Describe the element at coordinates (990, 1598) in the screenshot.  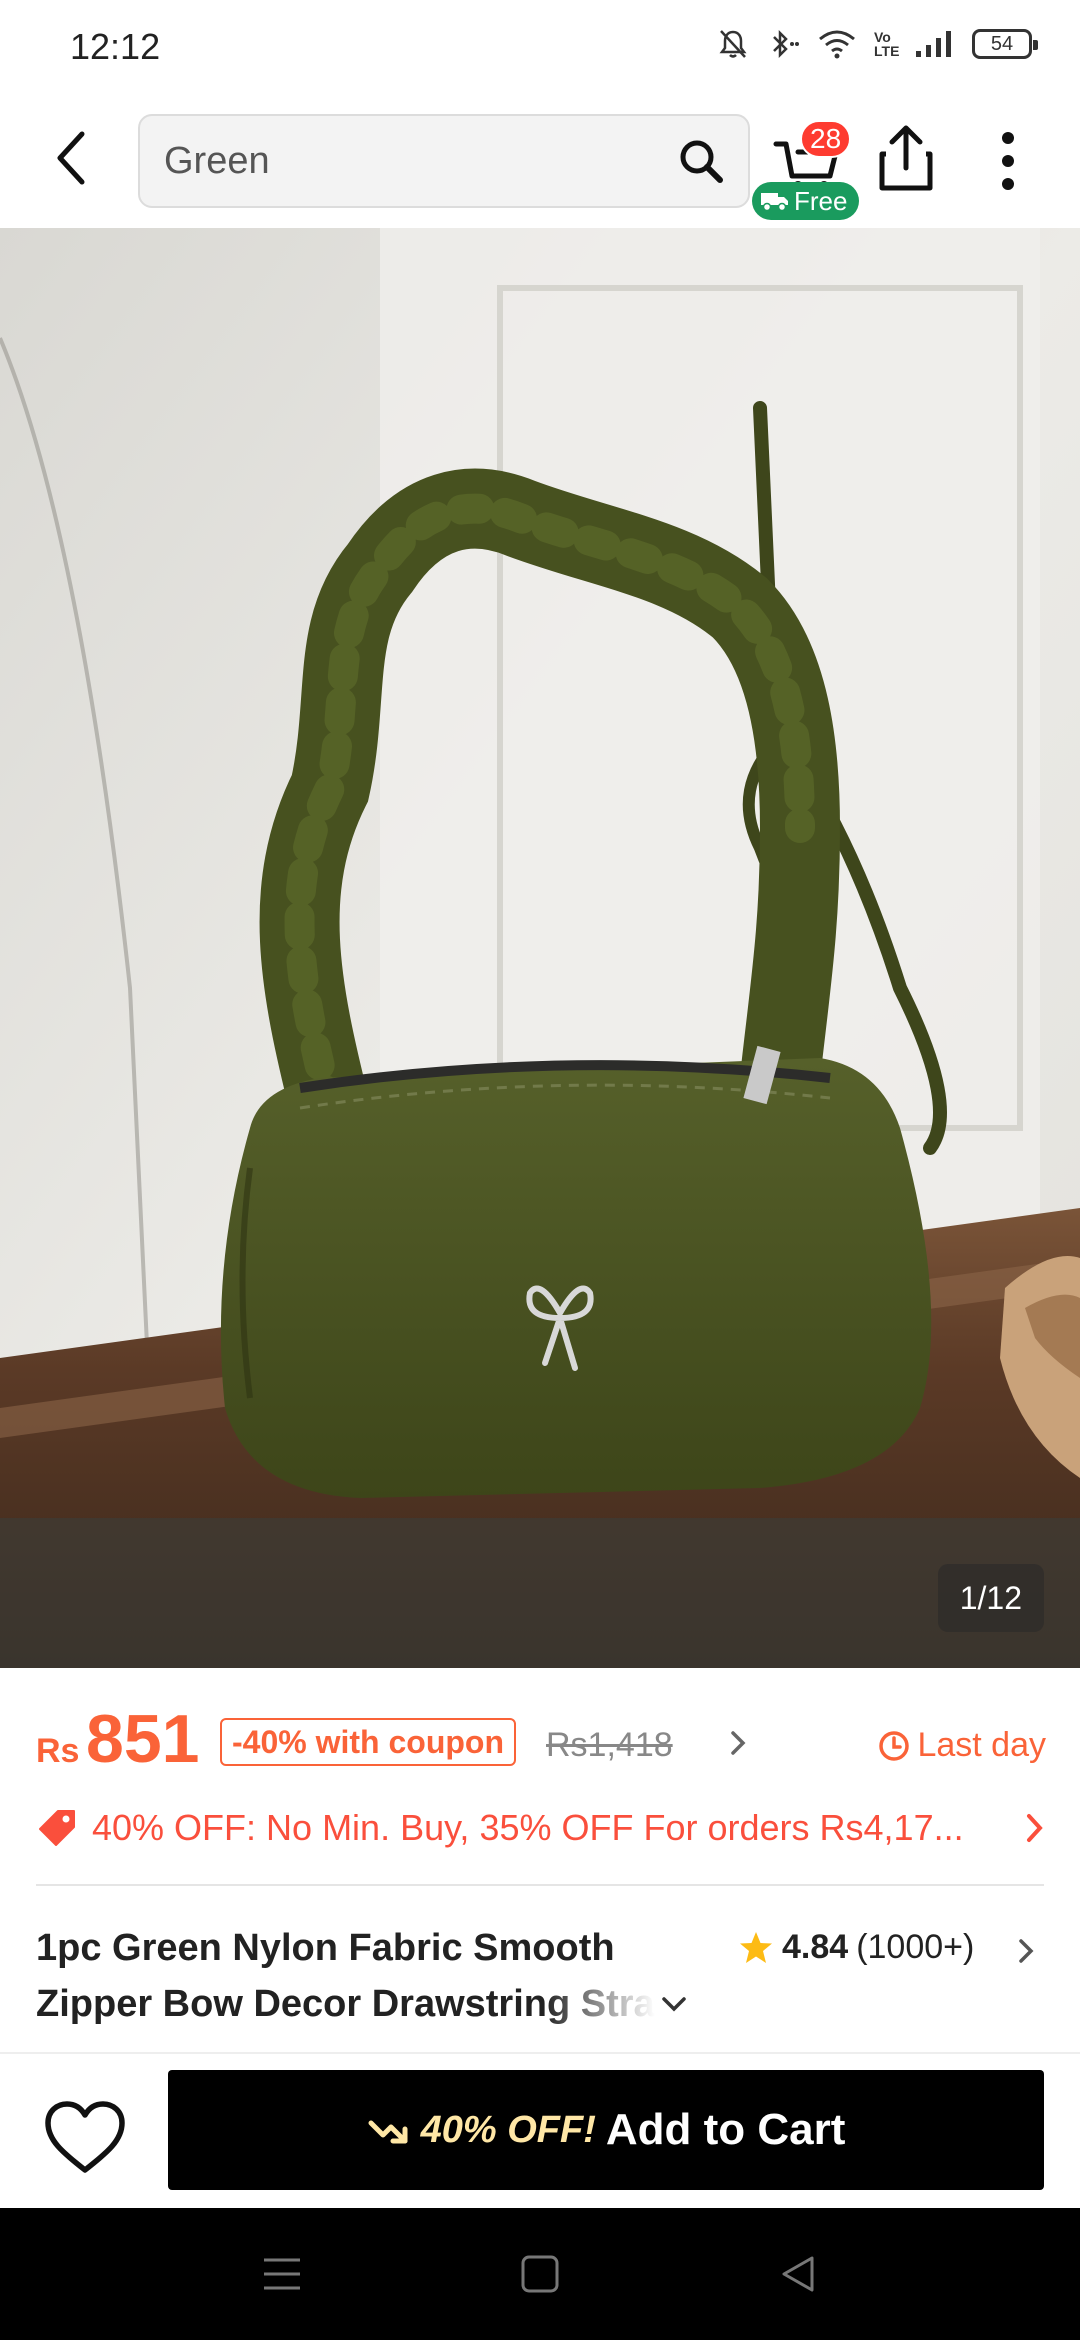
I see `image-counter: 1/12` at that location.